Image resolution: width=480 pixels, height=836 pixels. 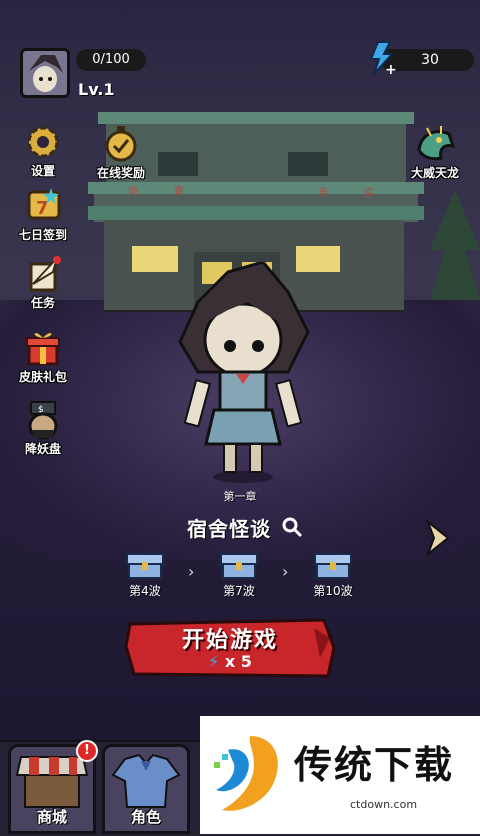 I want to click on pine-tree, so click(x=455, y=245).